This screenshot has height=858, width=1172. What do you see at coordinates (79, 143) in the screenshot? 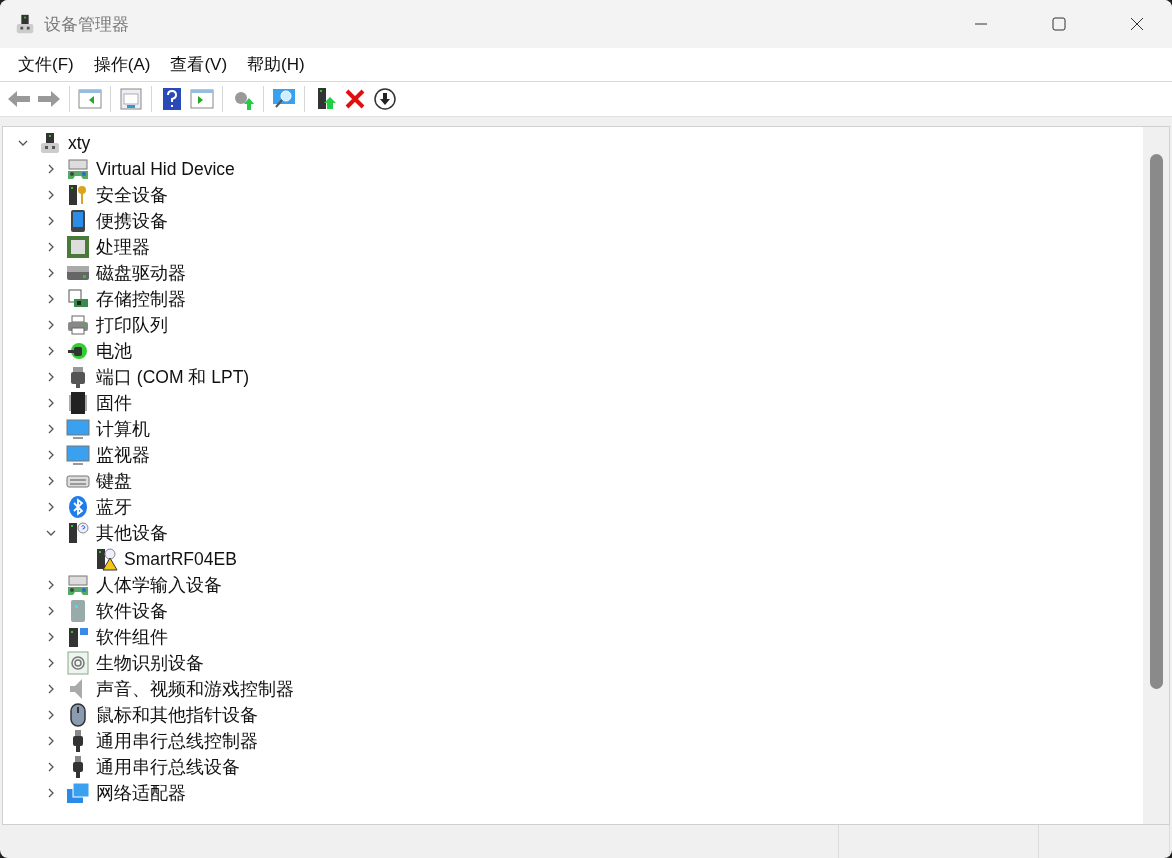
I see `tree-item-label: xty` at bounding box center [79, 143].